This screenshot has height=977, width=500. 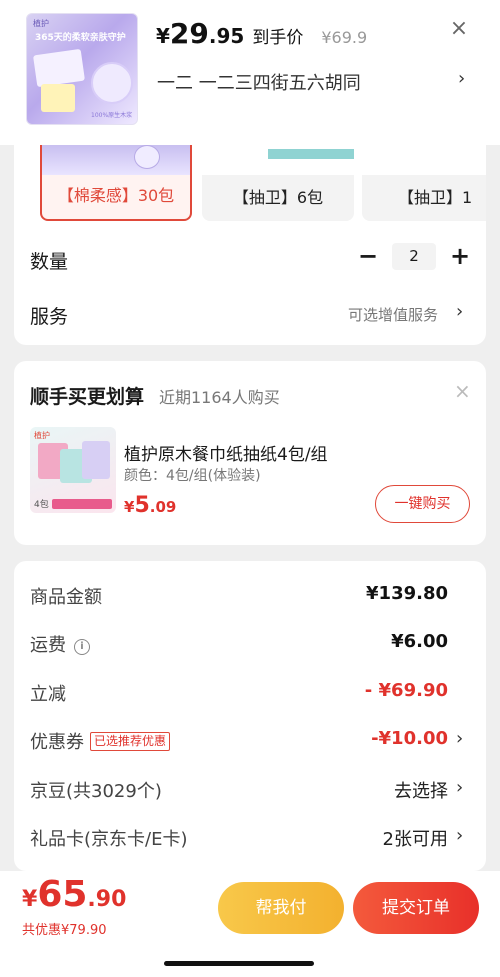 What do you see at coordinates (58, 98) in the screenshot?
I see `thumb-package-small` at bounding box center [58, 98].